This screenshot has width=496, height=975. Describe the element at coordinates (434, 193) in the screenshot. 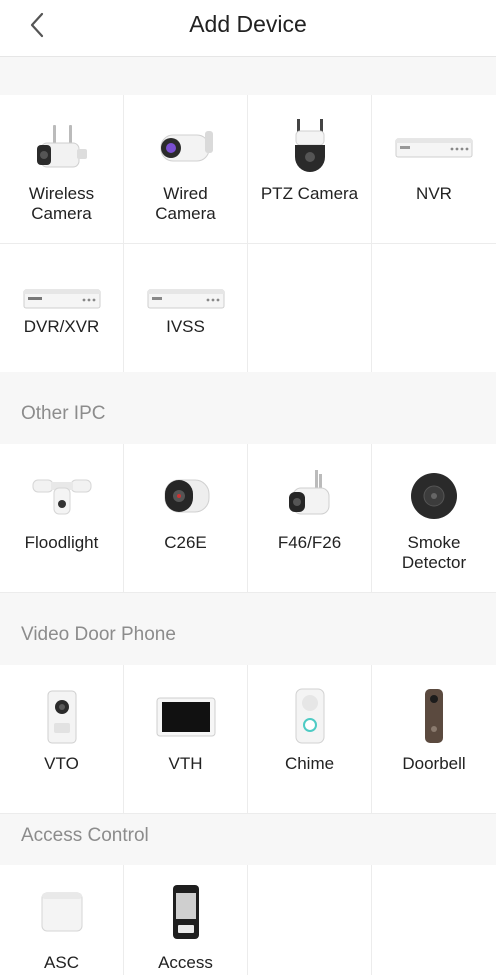

I see `device-tile-label: NVR` at that location.